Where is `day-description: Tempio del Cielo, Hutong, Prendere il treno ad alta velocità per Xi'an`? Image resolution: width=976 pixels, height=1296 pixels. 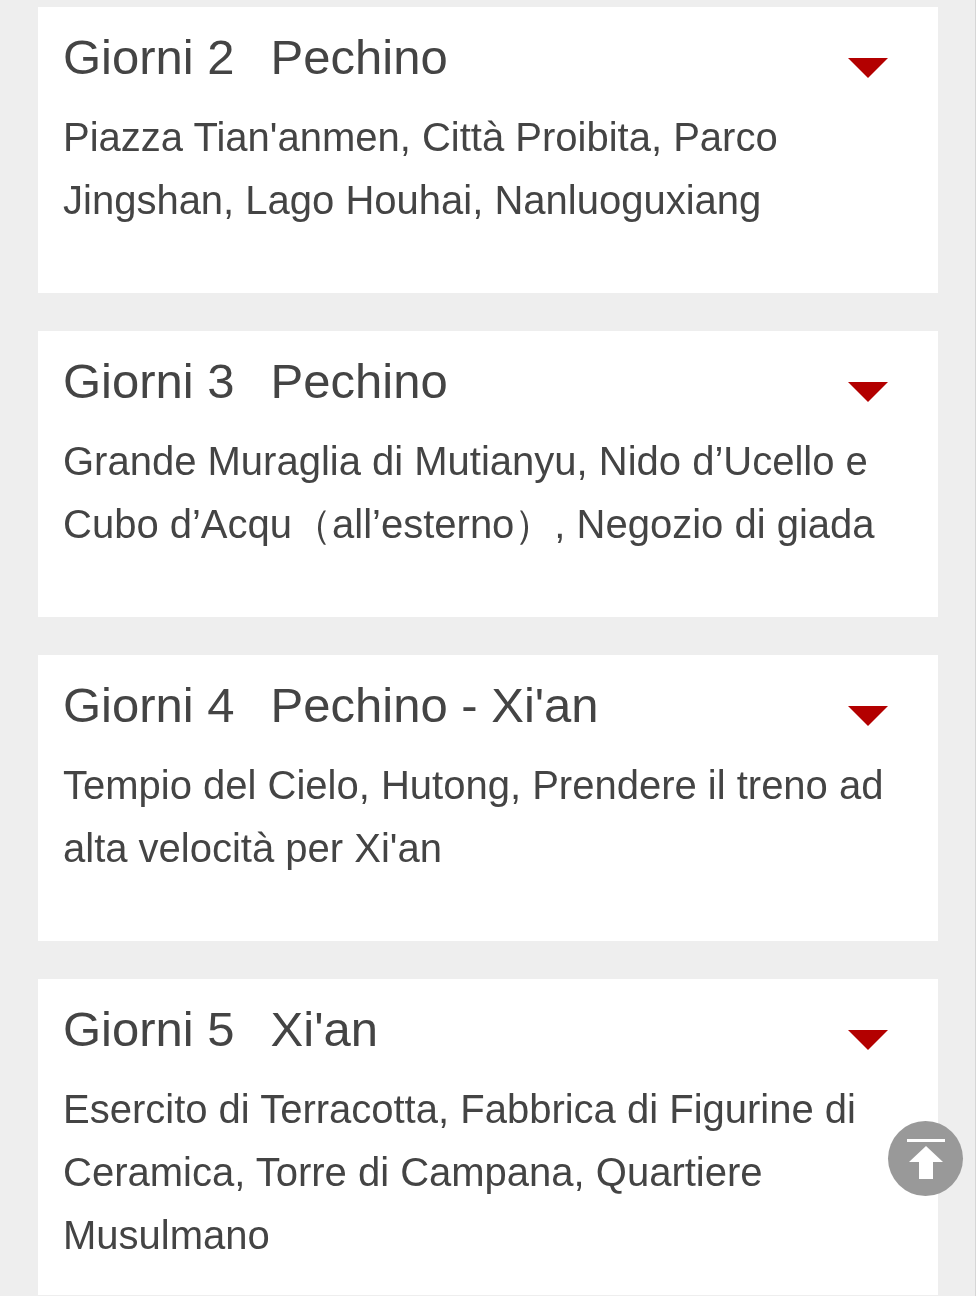 day-description: Tempio del Cielo, Hutong, Prendere il treno ad alta velocità per Xi'an is located at coordinates (474, 817).